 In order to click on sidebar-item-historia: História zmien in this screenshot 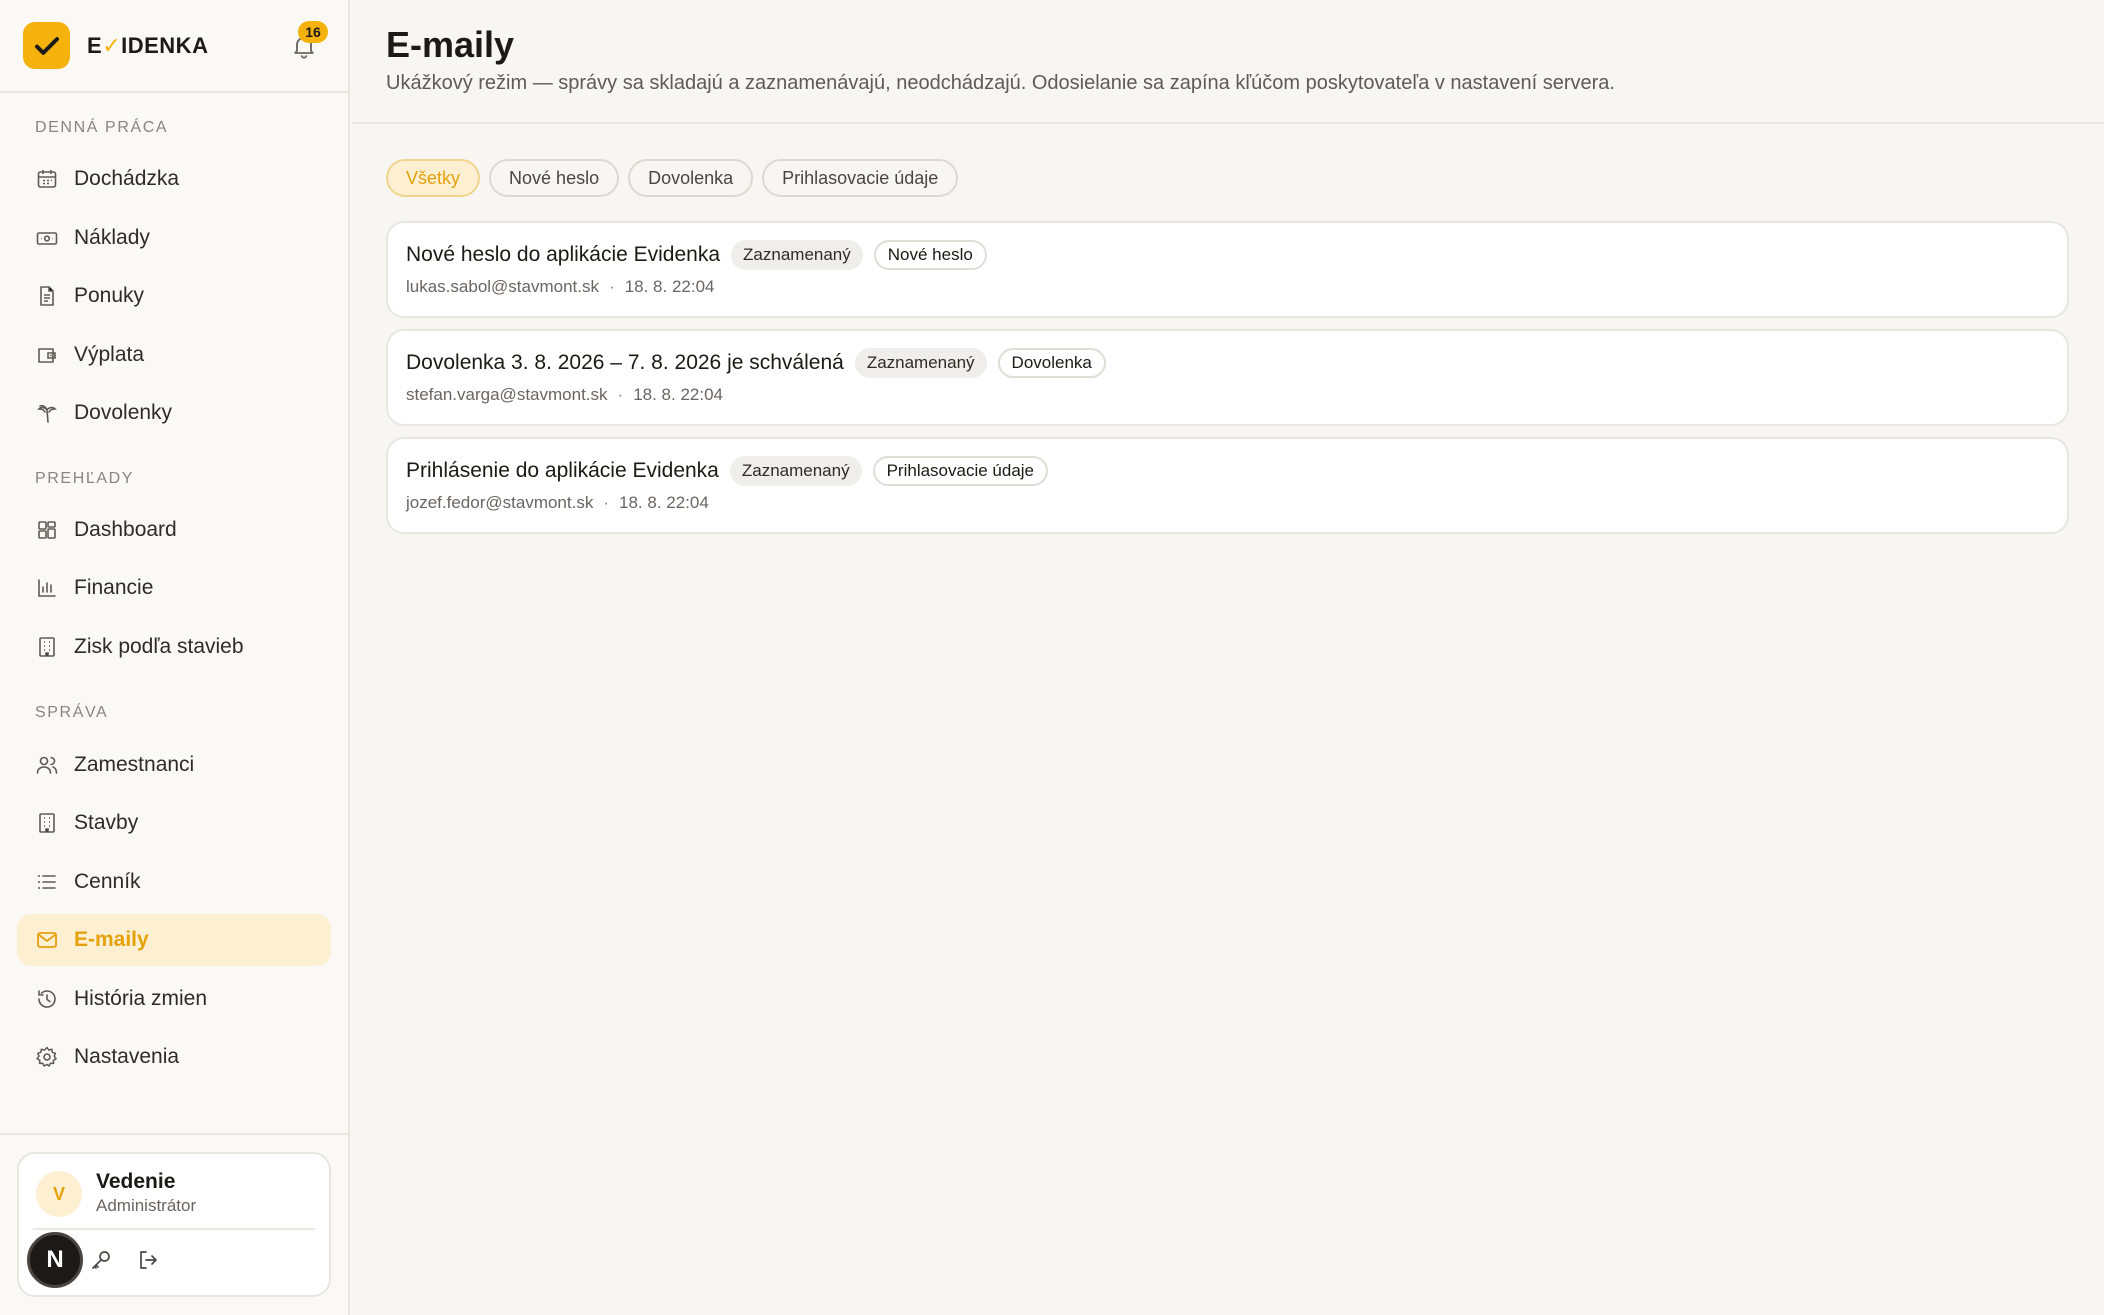, I will do `click(174, 999)`.